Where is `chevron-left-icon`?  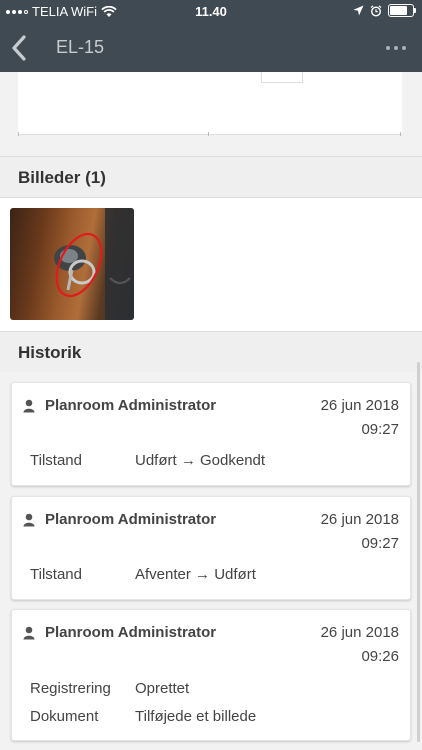 chevron-left-icon is located at coordinates (19, 48).